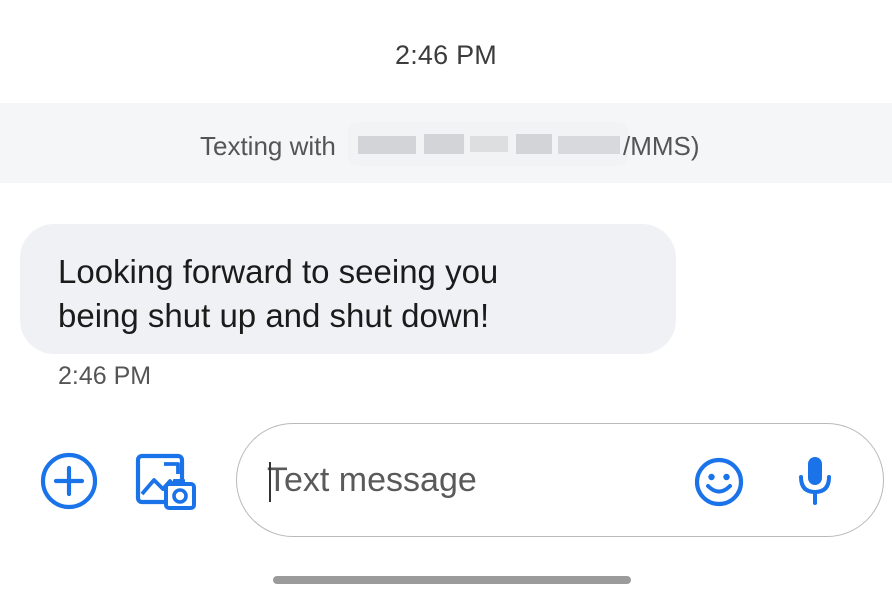 This screenshot has height=600, width=892. Describe the element at coordinates (452, 580) in the screenshot. I see `home-gesture-bar` at that location.